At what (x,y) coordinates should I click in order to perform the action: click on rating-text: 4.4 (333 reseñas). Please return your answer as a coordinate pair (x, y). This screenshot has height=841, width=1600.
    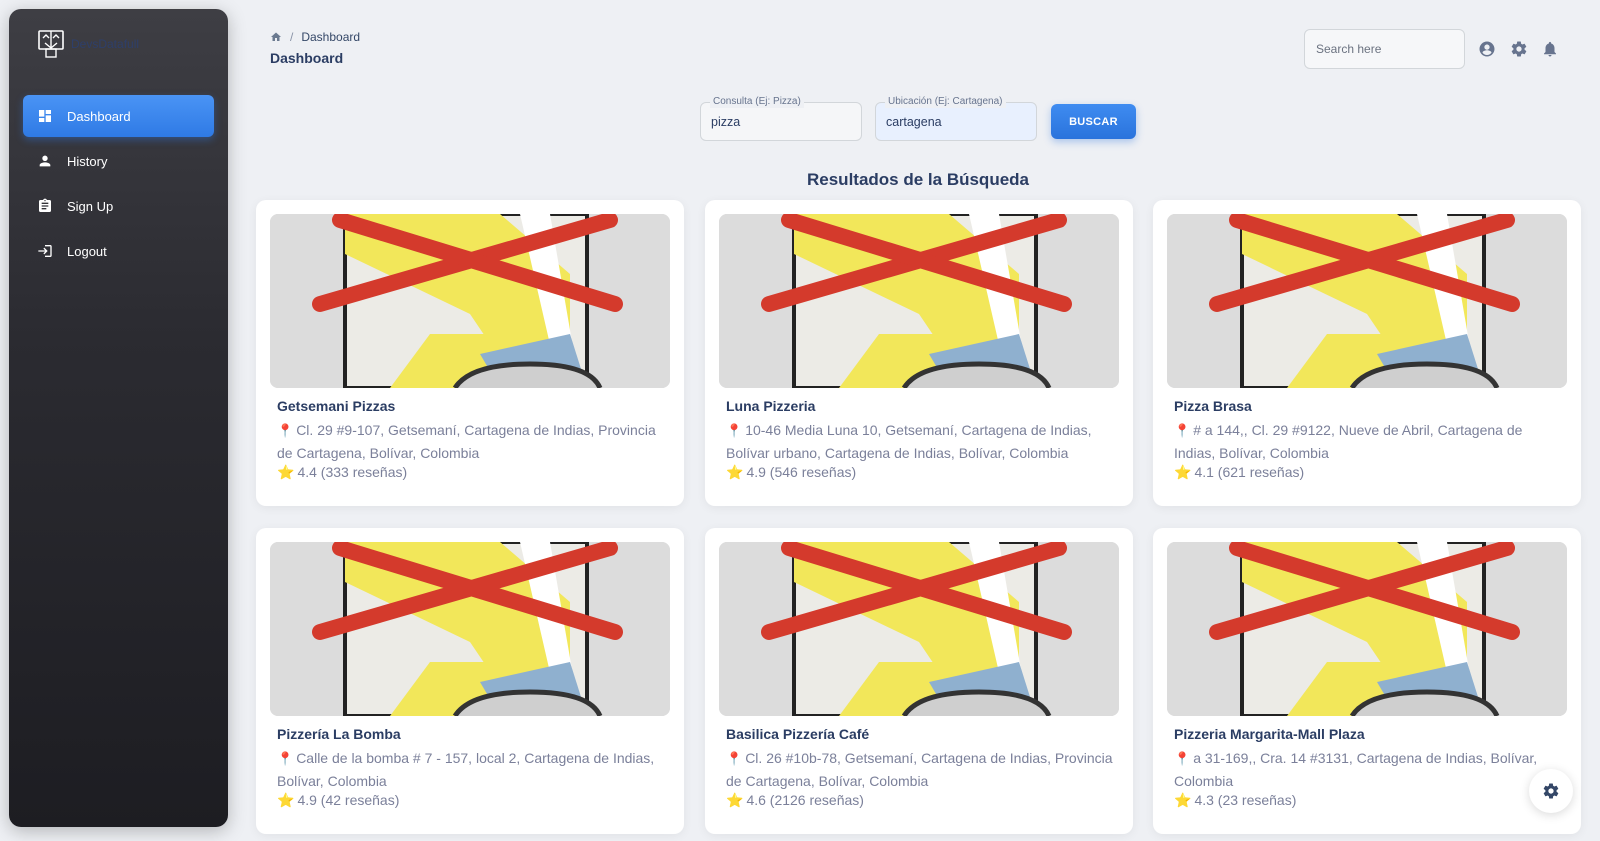
    Looking at the image, I should click on (352, 472).